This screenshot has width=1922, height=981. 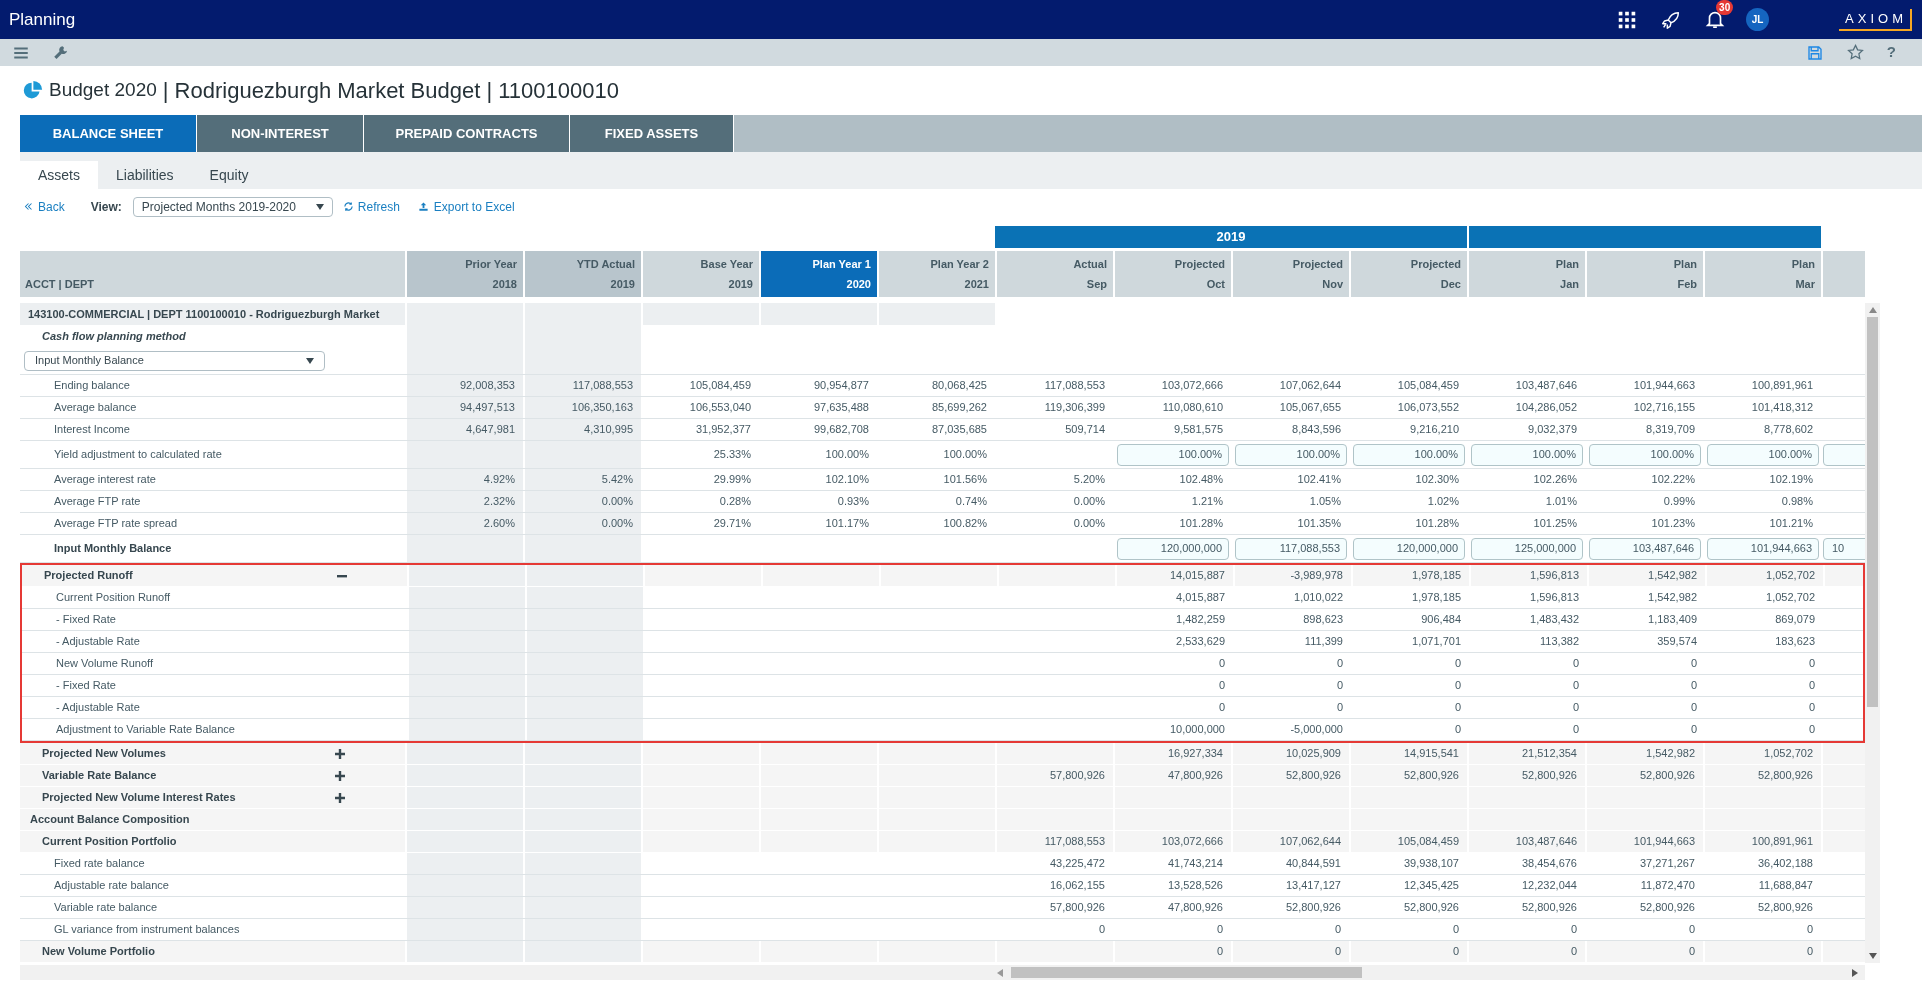 I want to click on table-cell: 39,938,107, so click(x=1408, y=863).